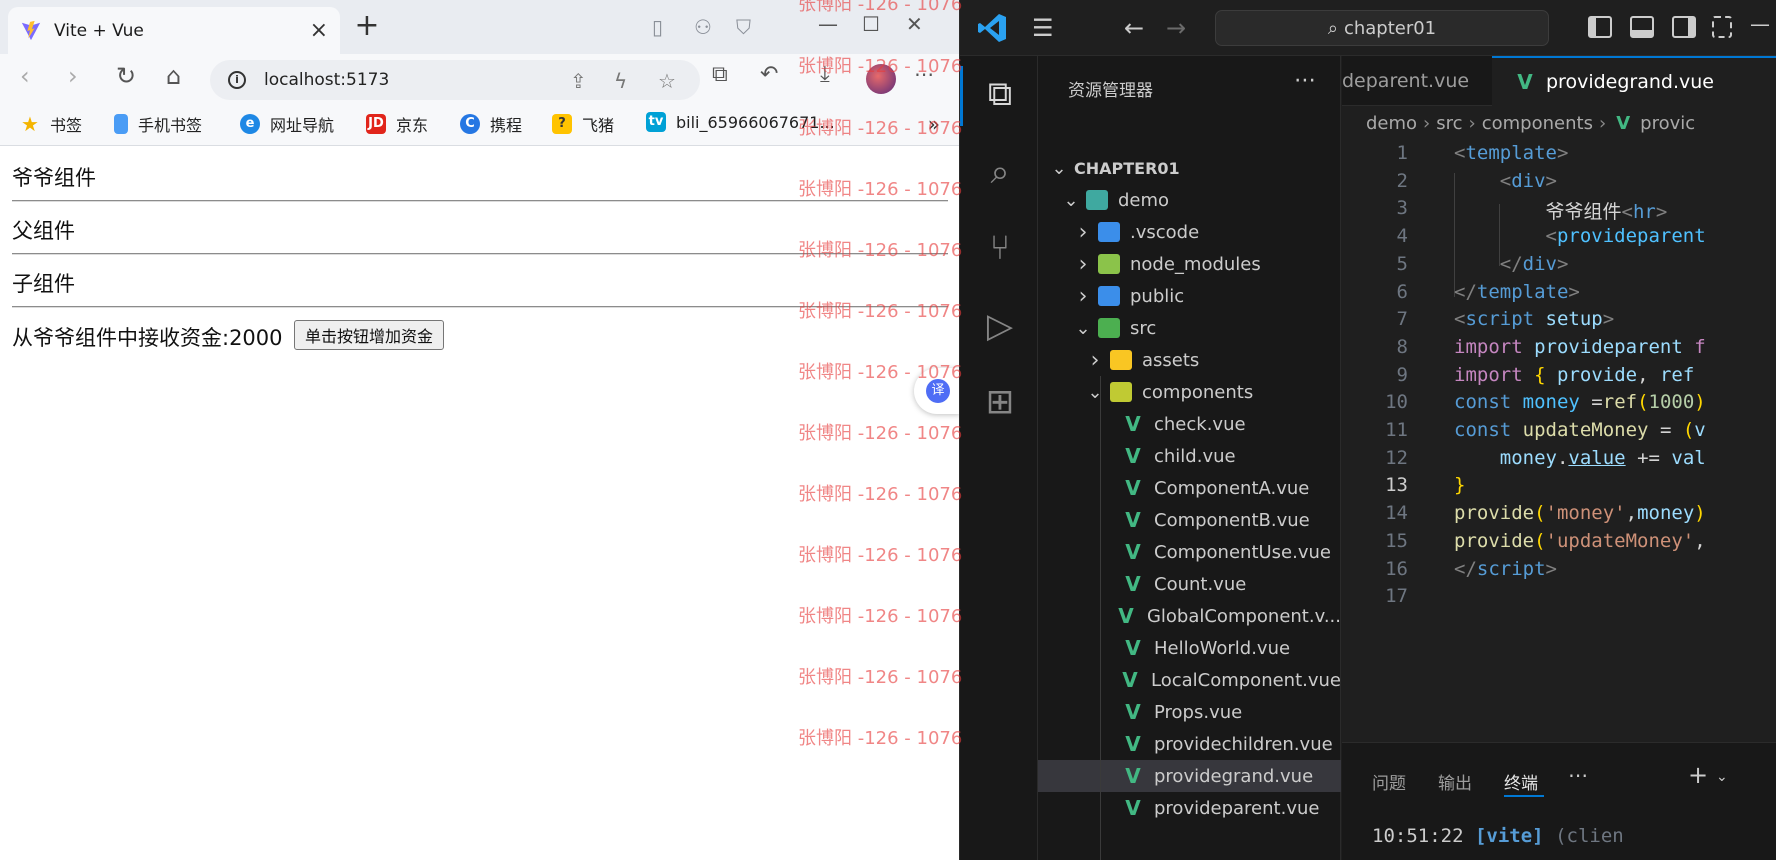 The width and height of the screenshot is (1776, 860). I want to click on code-line: 1 <template>, so click(1559, 157).